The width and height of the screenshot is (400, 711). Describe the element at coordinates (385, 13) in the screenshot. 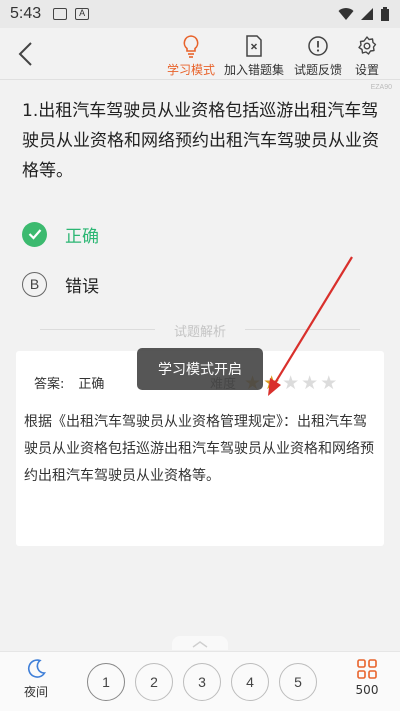

I see `battery-icon` at that location.